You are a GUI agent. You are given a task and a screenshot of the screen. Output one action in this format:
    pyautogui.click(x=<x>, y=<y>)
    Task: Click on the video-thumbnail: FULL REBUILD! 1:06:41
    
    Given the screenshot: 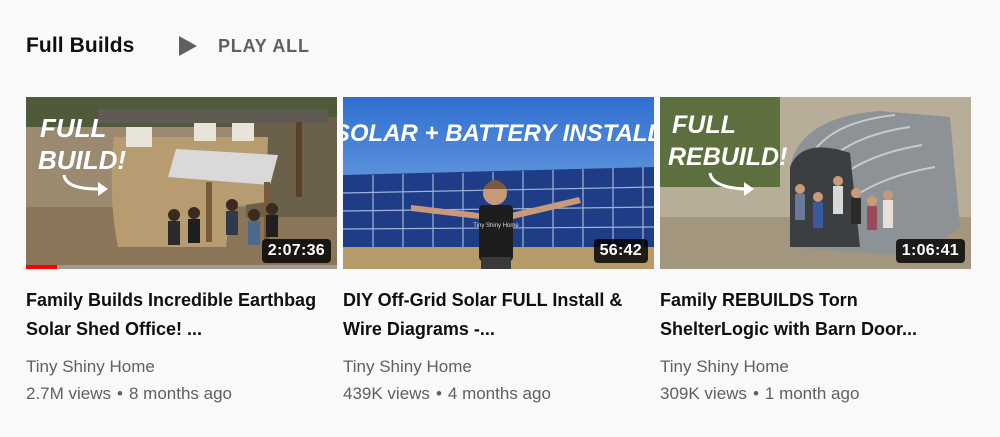 What is the action you would take?
    pyautogui.click(x=815, y=183)
    